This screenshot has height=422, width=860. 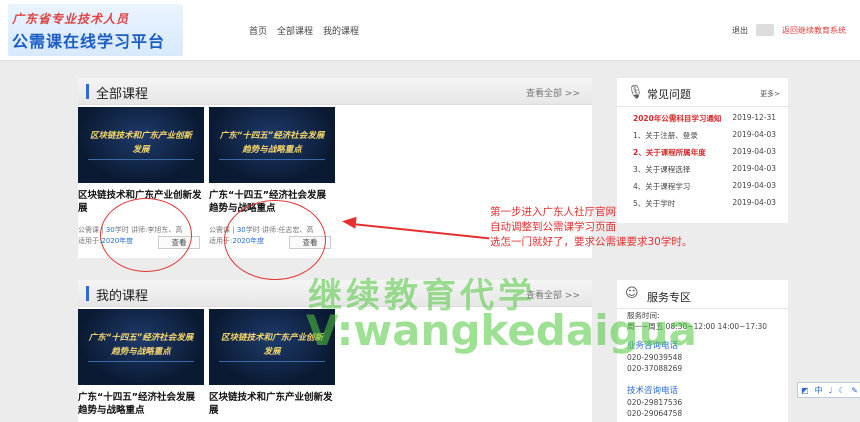 I want to click on annotation-line-1: 第一步进入广东人社厅官网, so click(x=553, y=212).